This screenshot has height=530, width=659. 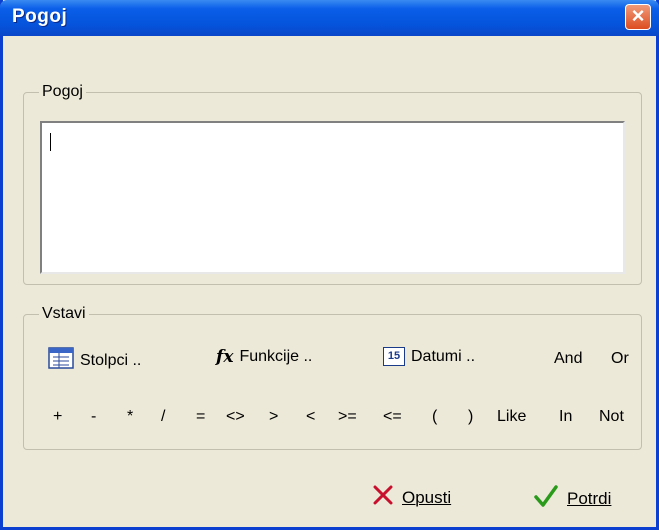 I want to click on calendar-day: 15, so click(x=394, y=356).